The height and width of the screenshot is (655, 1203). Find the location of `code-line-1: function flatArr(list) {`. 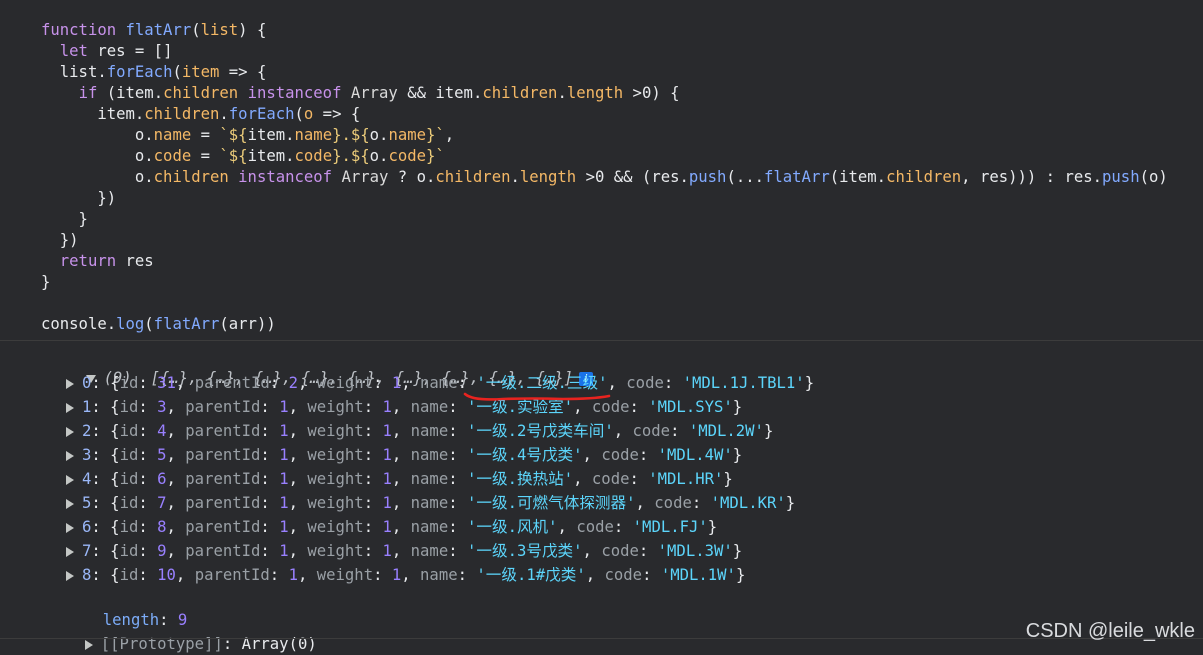

code-line-1: function flatArr(list) { is located at coordinates (154, 30).